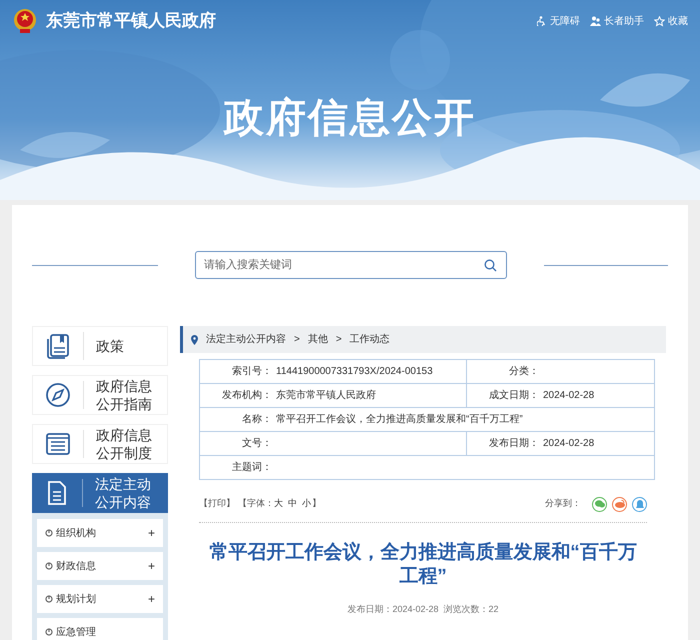 The height and width of the screenshot is (640, 700). I want to click on sidebar-item: 政府信息公开制度, so click(100, 444).